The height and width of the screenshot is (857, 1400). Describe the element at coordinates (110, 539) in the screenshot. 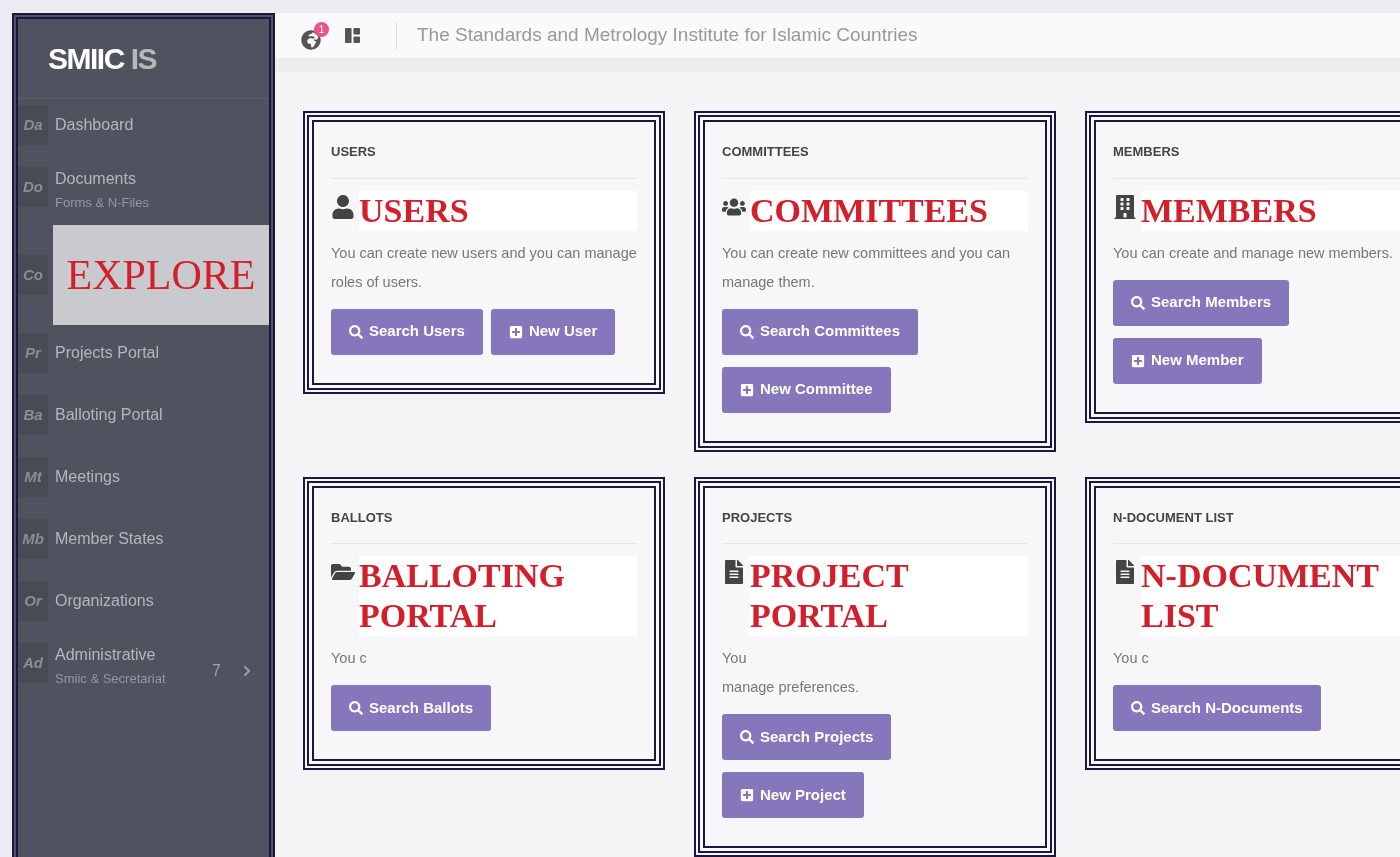

I see `item-label: Member States` at that location.